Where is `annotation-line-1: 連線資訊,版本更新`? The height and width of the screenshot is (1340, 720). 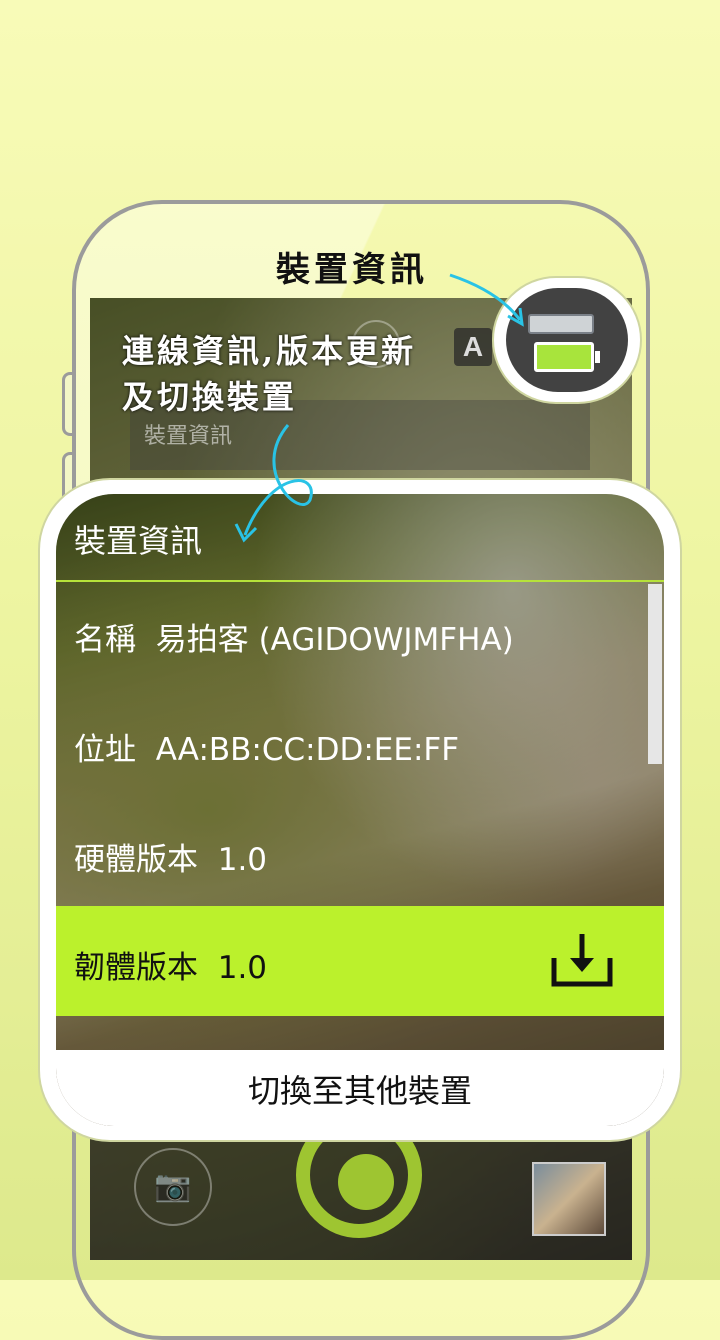
annotation-line-1: 連線資訊,版本更新 is located at coordinates (269, 351).